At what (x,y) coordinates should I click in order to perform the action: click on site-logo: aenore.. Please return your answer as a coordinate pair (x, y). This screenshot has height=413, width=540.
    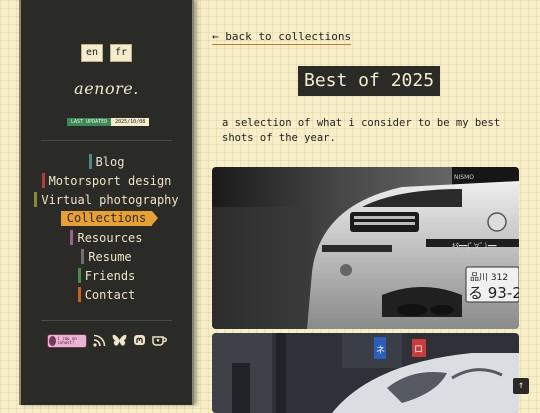
    Looking at the image, I should click on (106, 88).